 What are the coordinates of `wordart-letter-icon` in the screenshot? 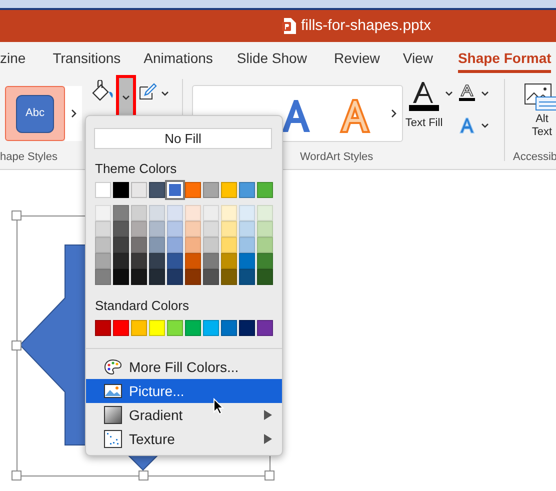 It's located at (296, 116).